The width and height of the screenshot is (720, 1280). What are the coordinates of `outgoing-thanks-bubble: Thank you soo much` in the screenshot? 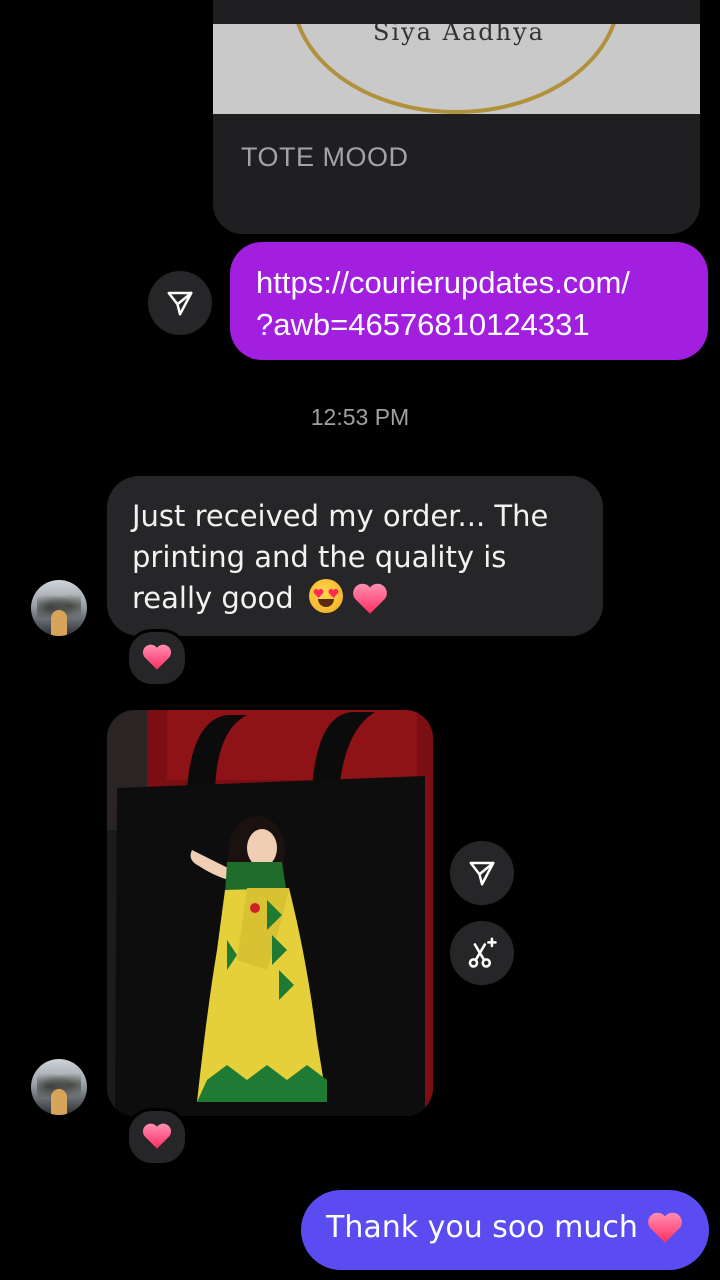 It's located at (505, 1230).